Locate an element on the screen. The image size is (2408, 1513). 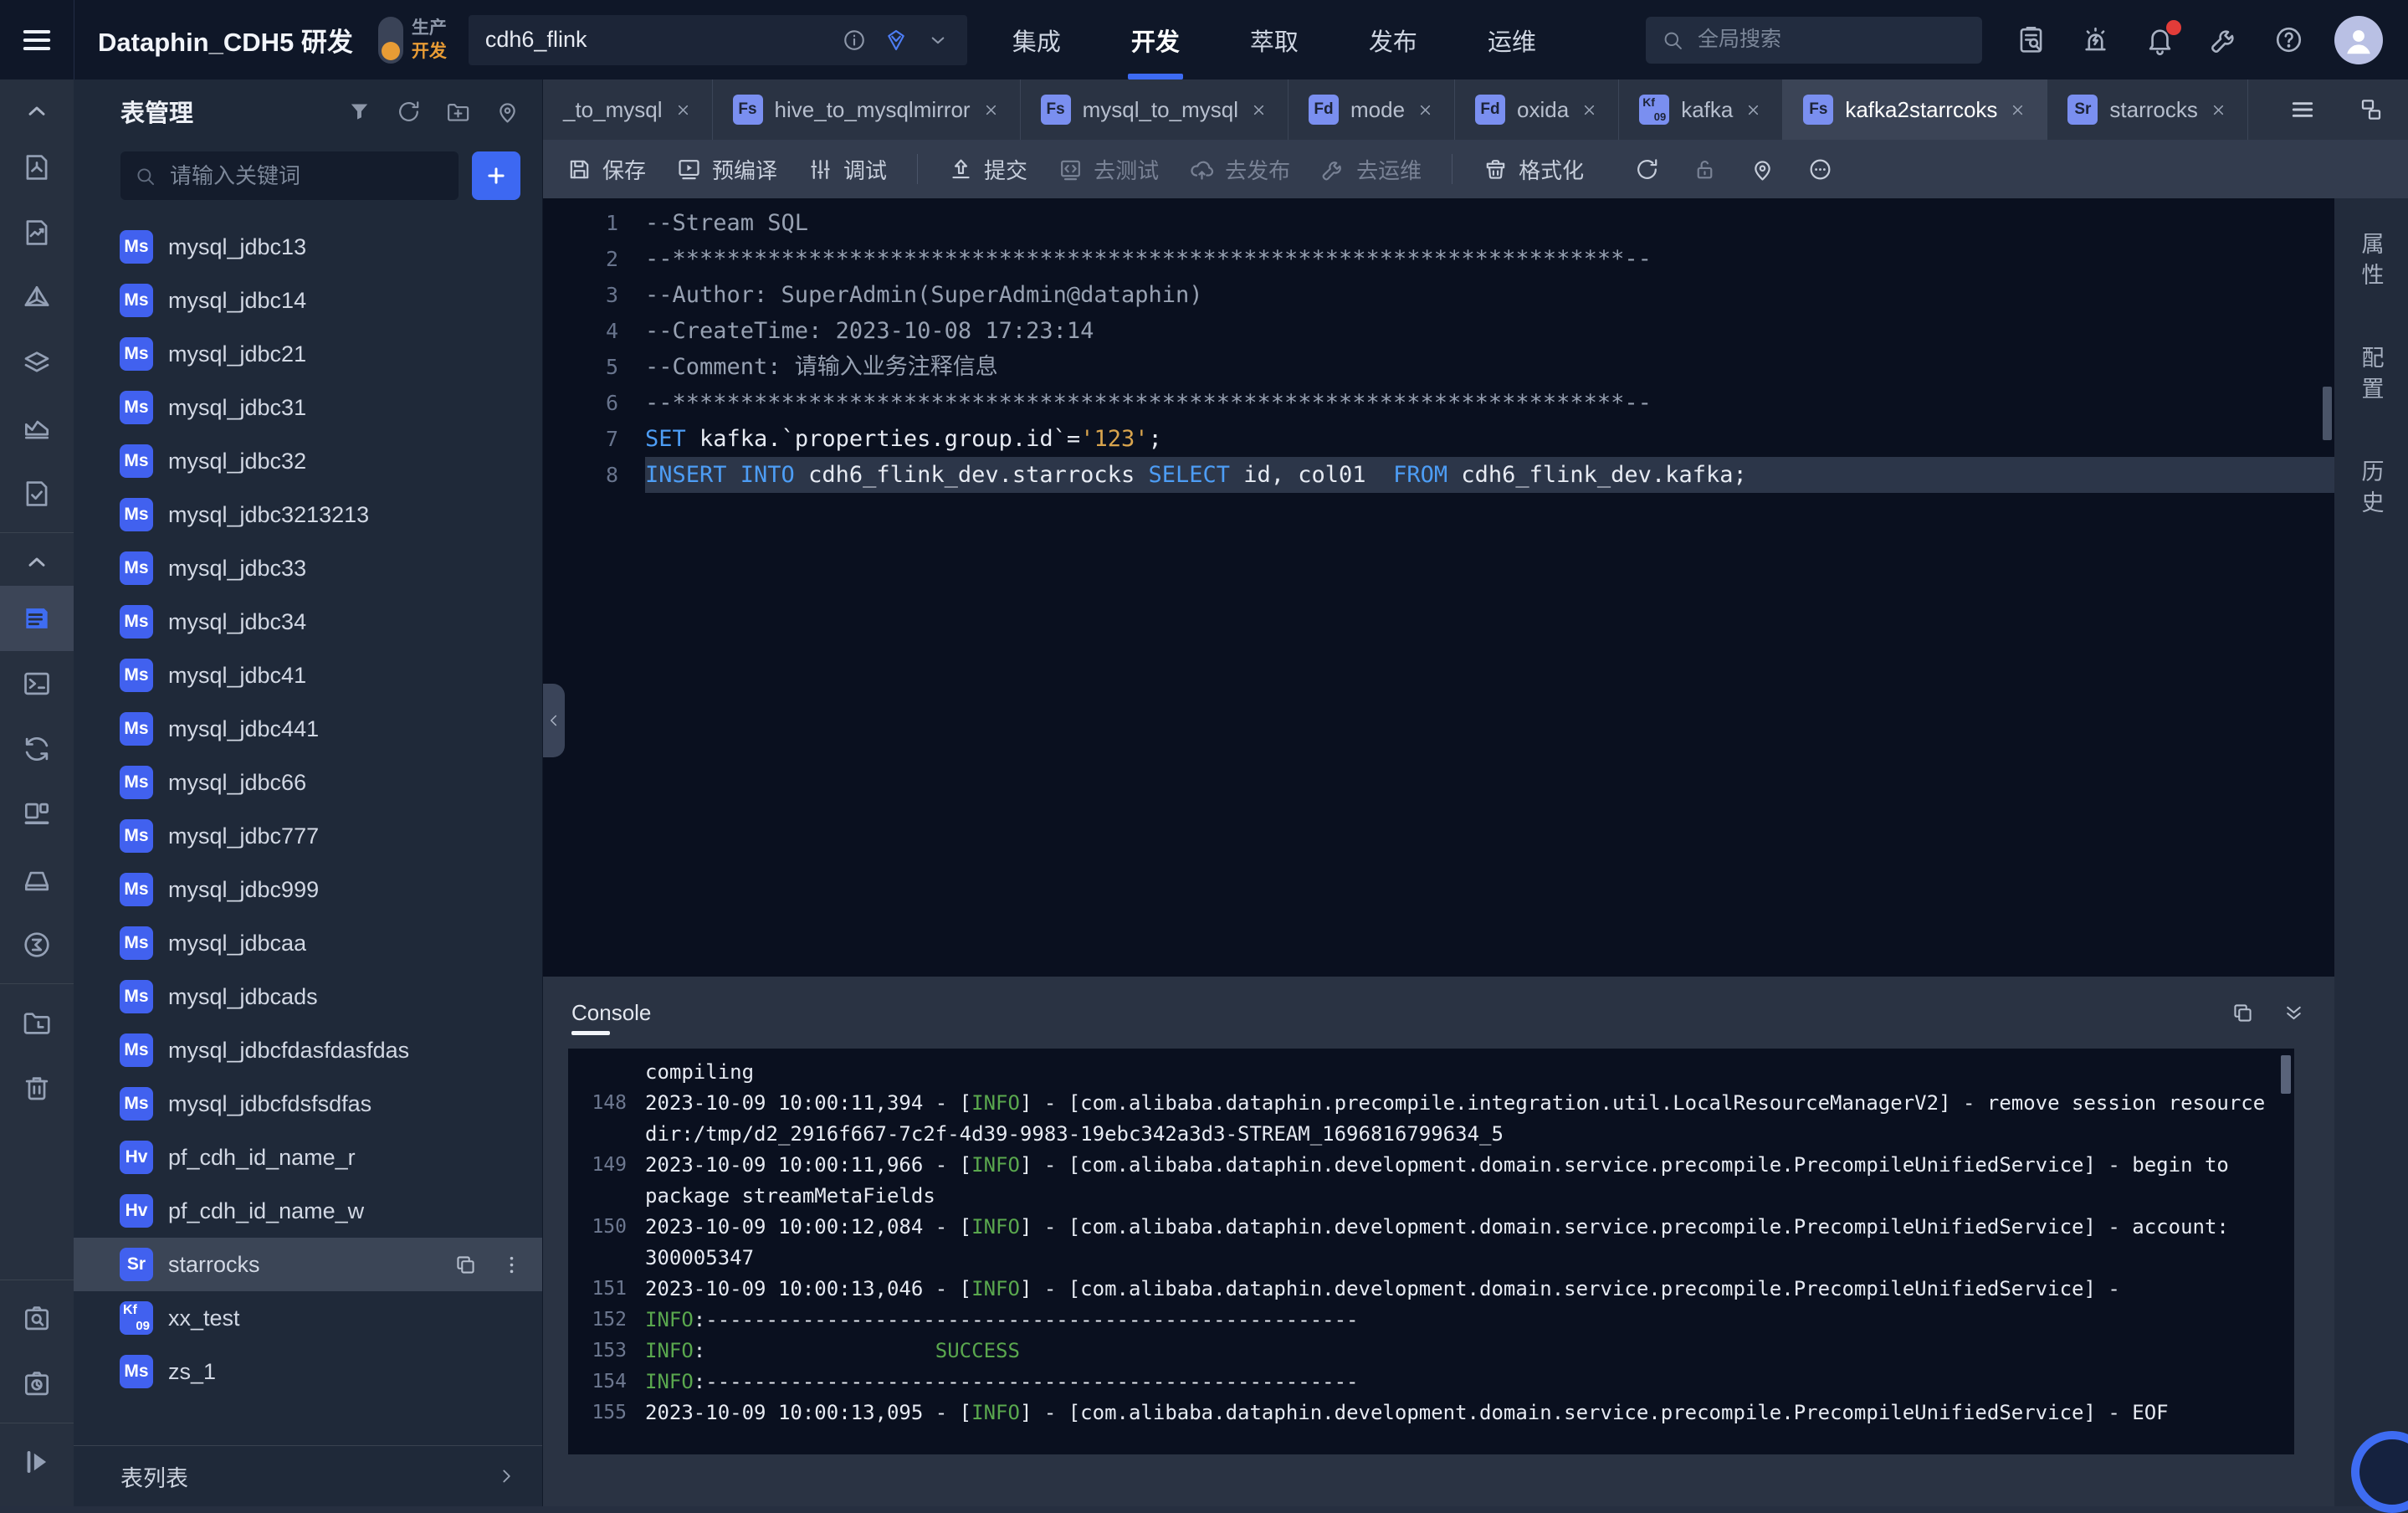
clipboard-search-button is located at coordinates (2031, 39).